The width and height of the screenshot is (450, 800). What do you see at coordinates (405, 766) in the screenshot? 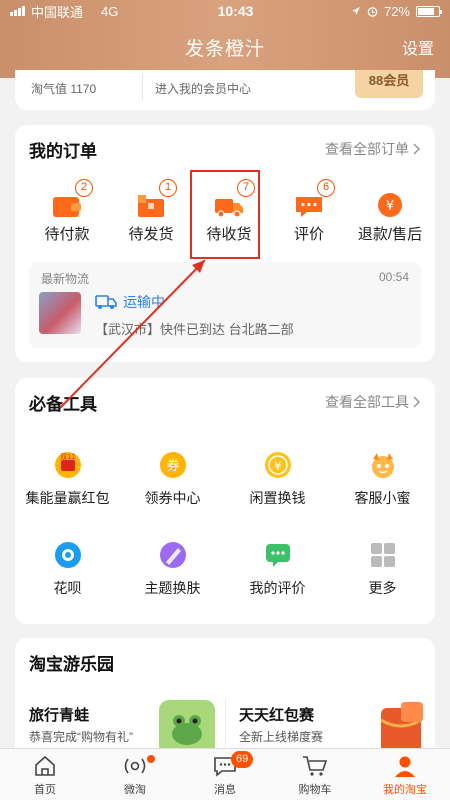
I see `profile-icon` at bounding box center [405, 766].